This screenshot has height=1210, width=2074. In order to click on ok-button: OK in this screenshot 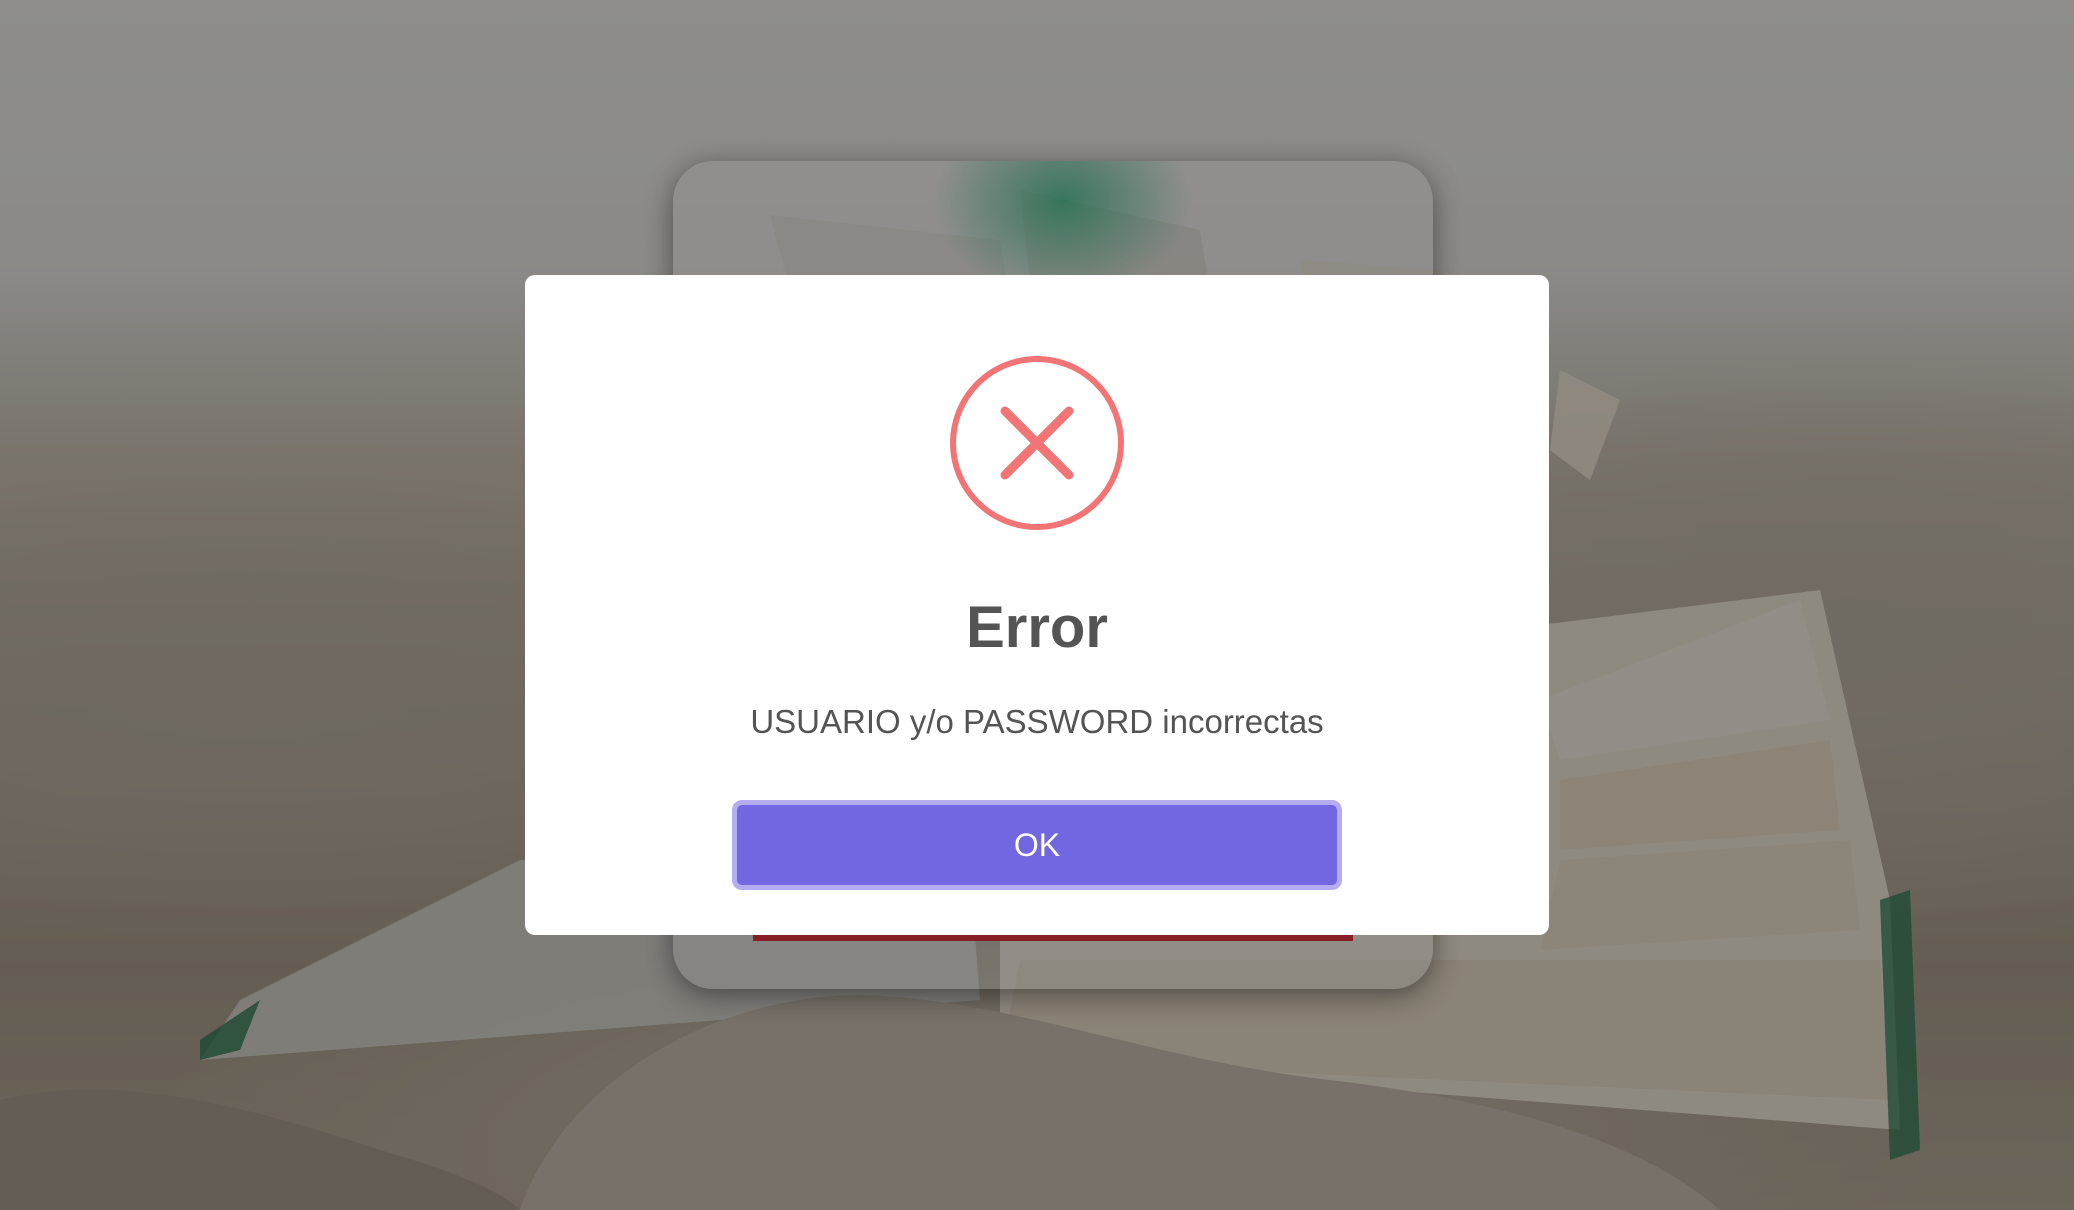, I will do `click(1037, 845)`.